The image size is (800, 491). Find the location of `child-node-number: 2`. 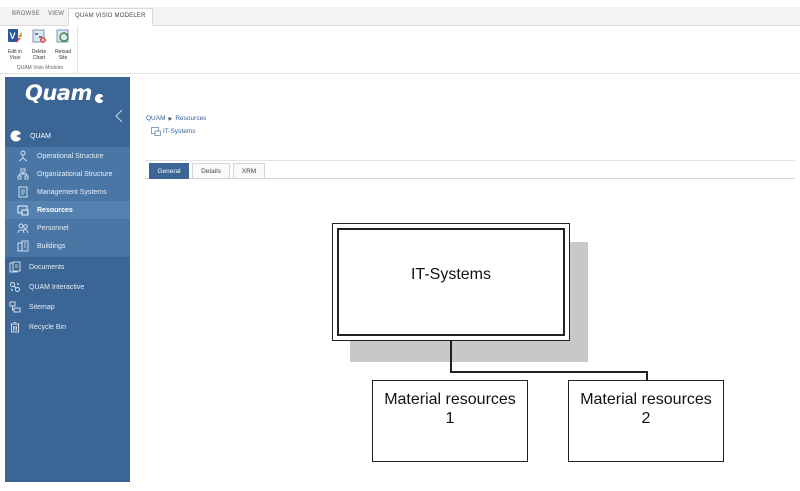

child-node-number: 2 is located at coordinates (646, 418).